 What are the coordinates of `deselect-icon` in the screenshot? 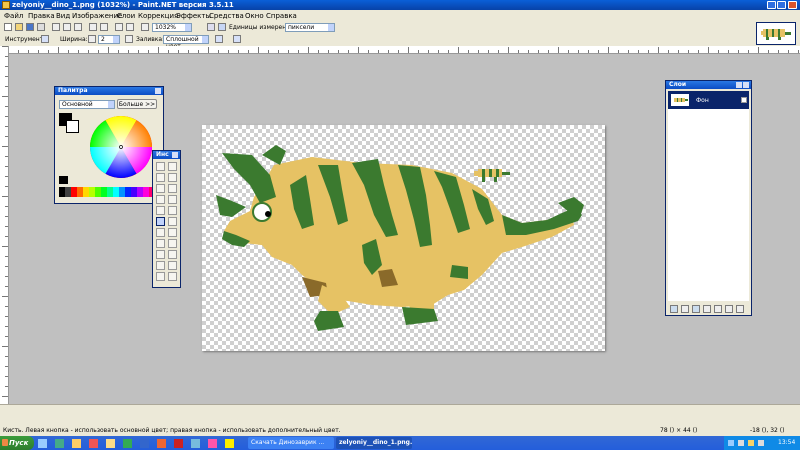 It's located at (104, 27).